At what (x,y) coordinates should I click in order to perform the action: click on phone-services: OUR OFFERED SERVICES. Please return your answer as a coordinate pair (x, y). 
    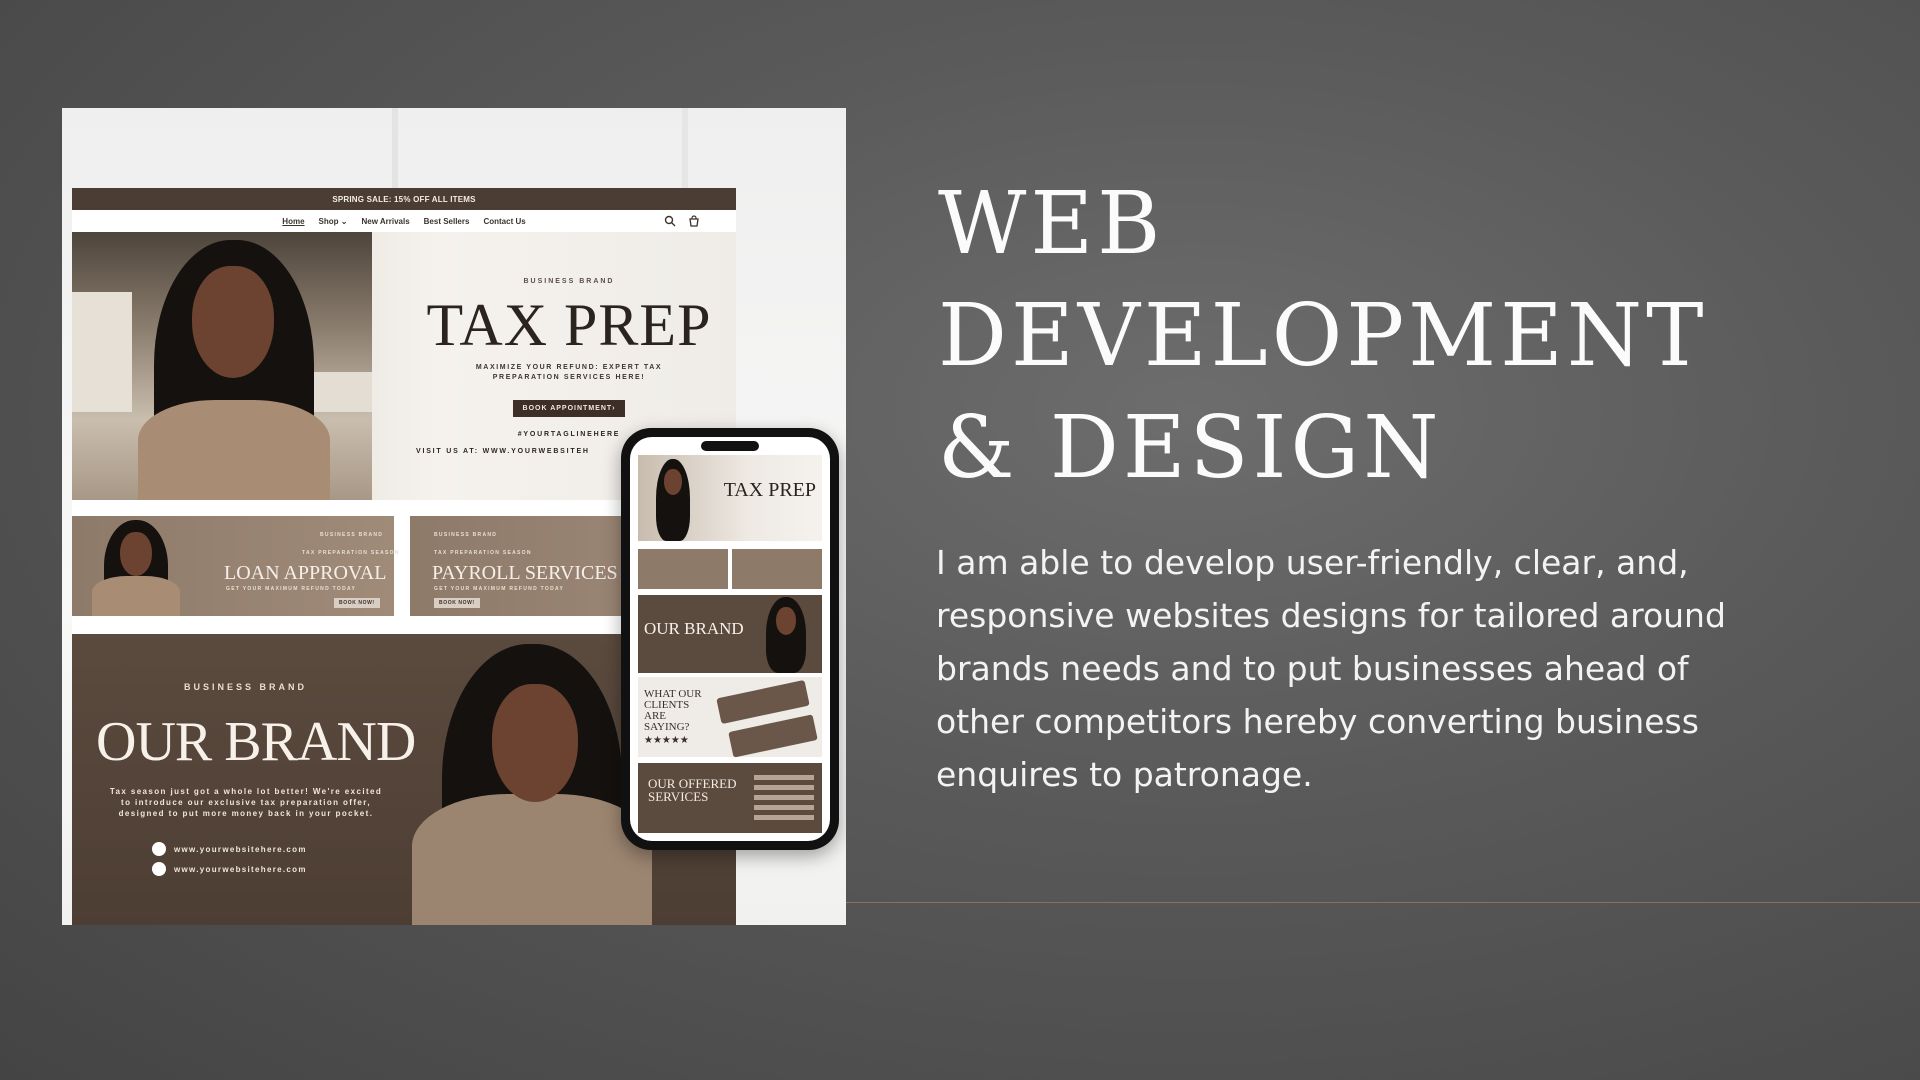
    Looking at the image, I should click on (730, 798).